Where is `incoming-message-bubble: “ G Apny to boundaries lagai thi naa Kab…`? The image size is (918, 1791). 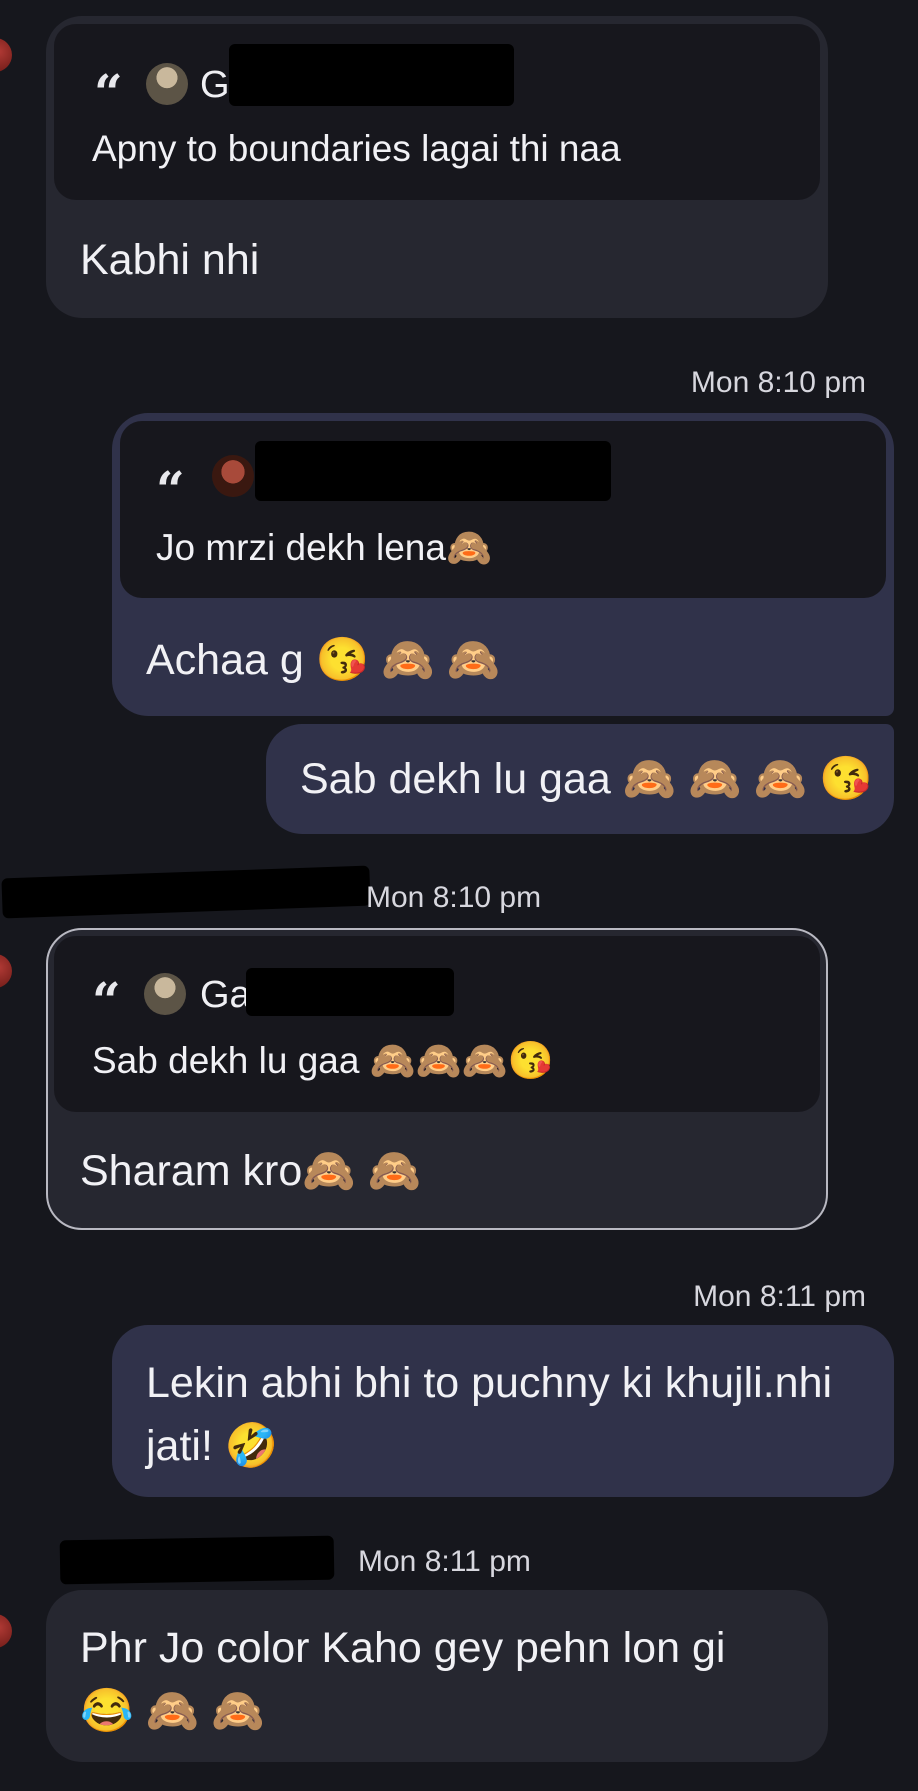
incoming-message-bubble: “ G Apny to boundaries lagai thi naa Kab… is located at coordinates (437, 167).